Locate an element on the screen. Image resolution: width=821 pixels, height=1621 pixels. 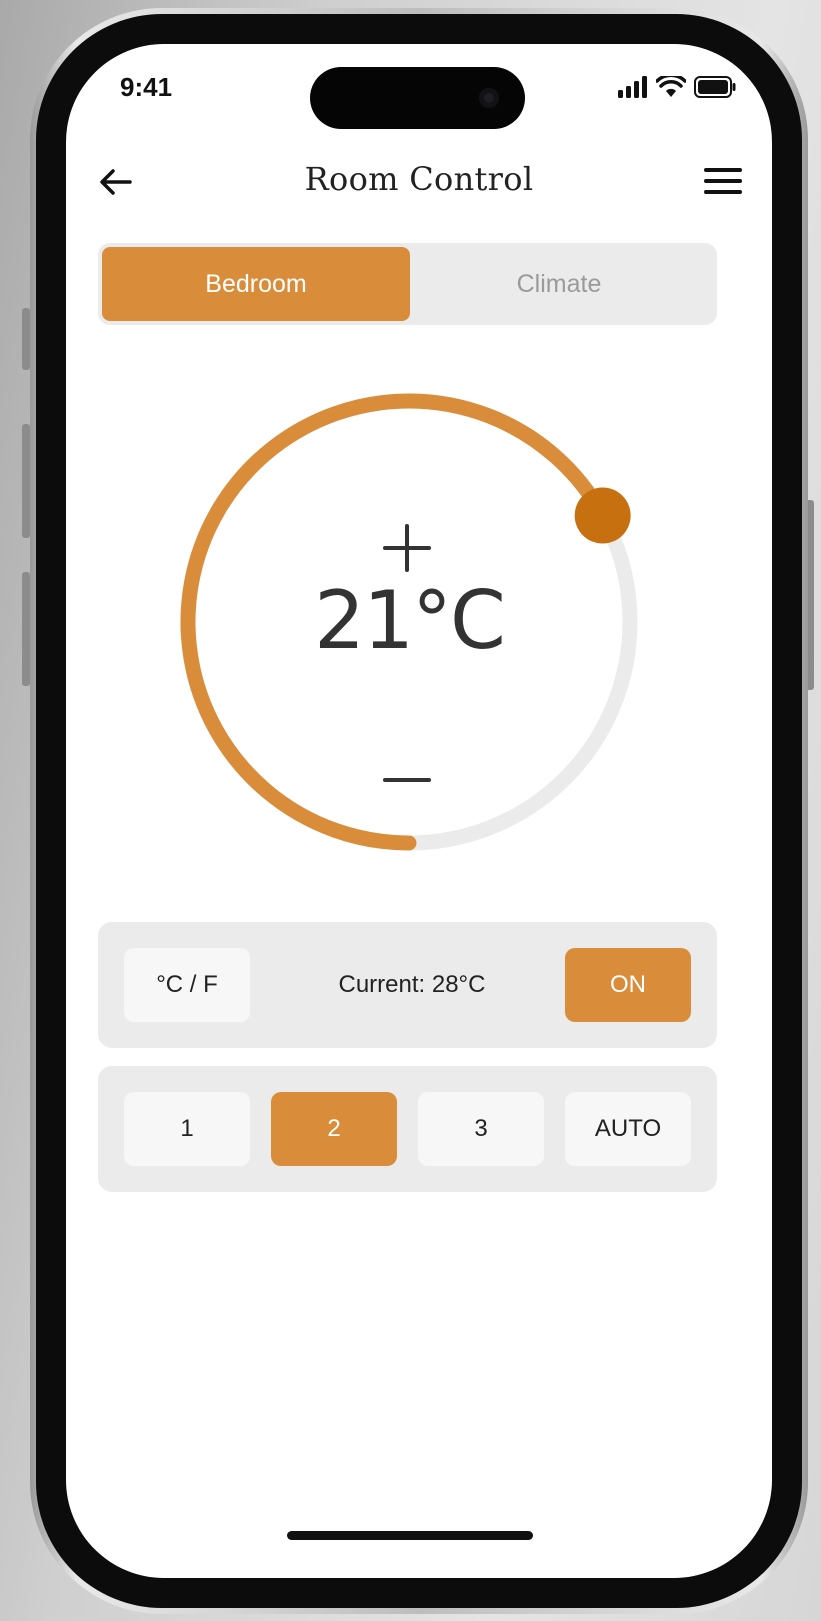
dial-knob is located at coordinates (602, 515).